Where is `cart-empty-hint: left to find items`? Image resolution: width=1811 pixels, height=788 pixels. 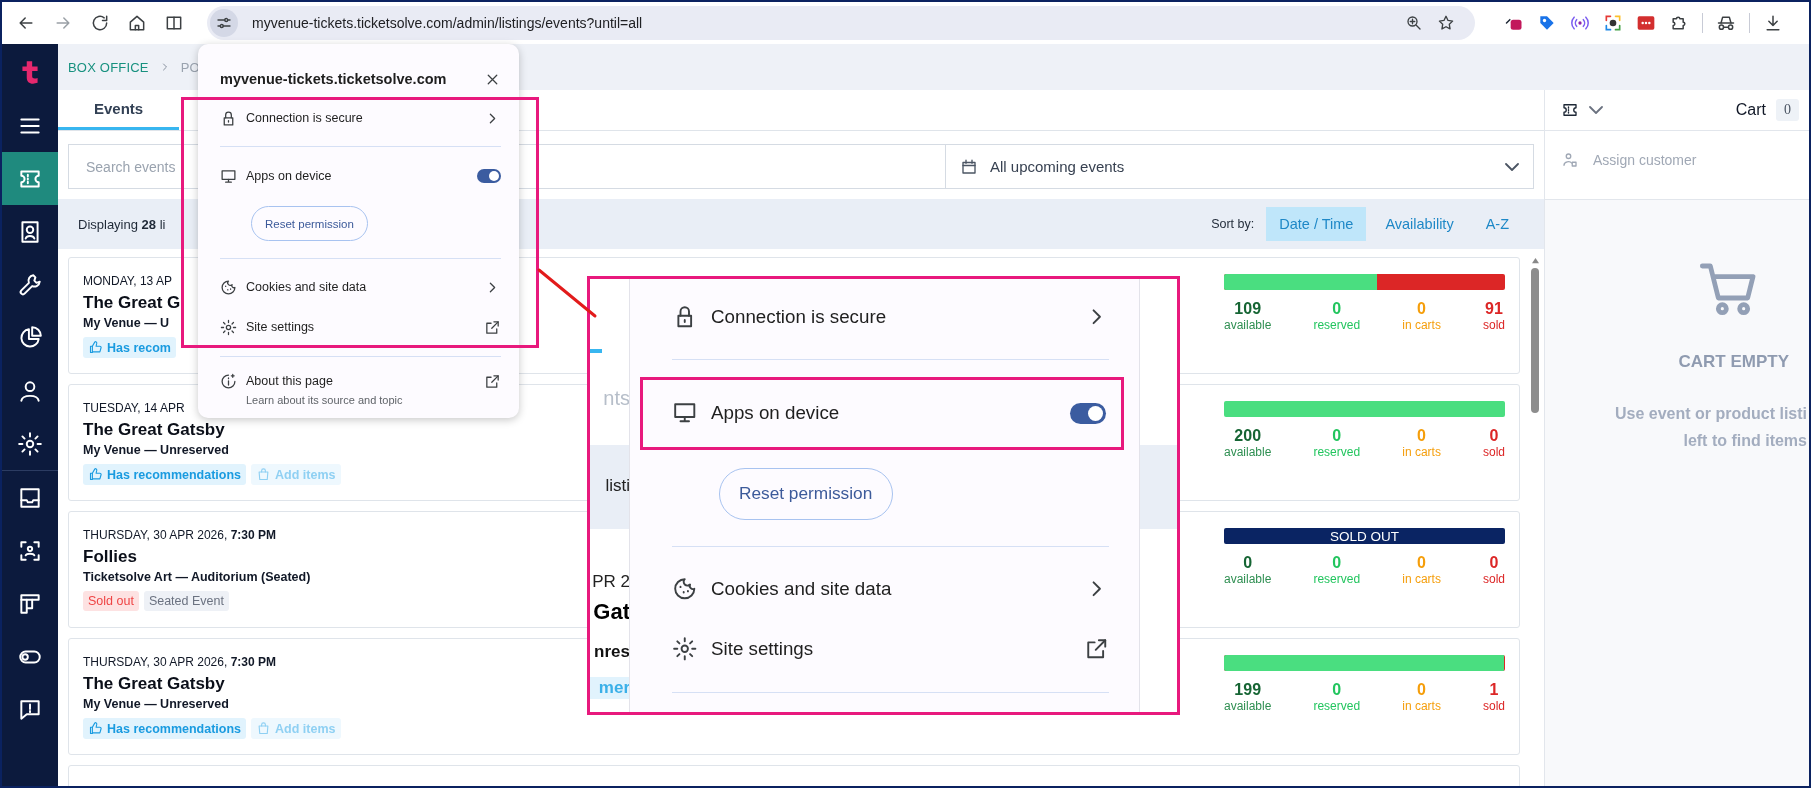
cart-empty-hint: left to find items is located at coordinates (1745, 441).